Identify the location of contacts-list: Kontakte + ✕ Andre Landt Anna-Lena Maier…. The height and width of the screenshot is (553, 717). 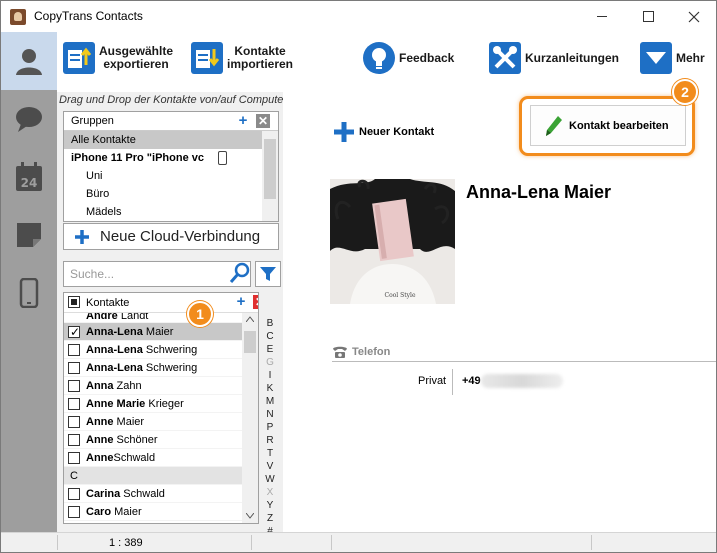
(161, 408).